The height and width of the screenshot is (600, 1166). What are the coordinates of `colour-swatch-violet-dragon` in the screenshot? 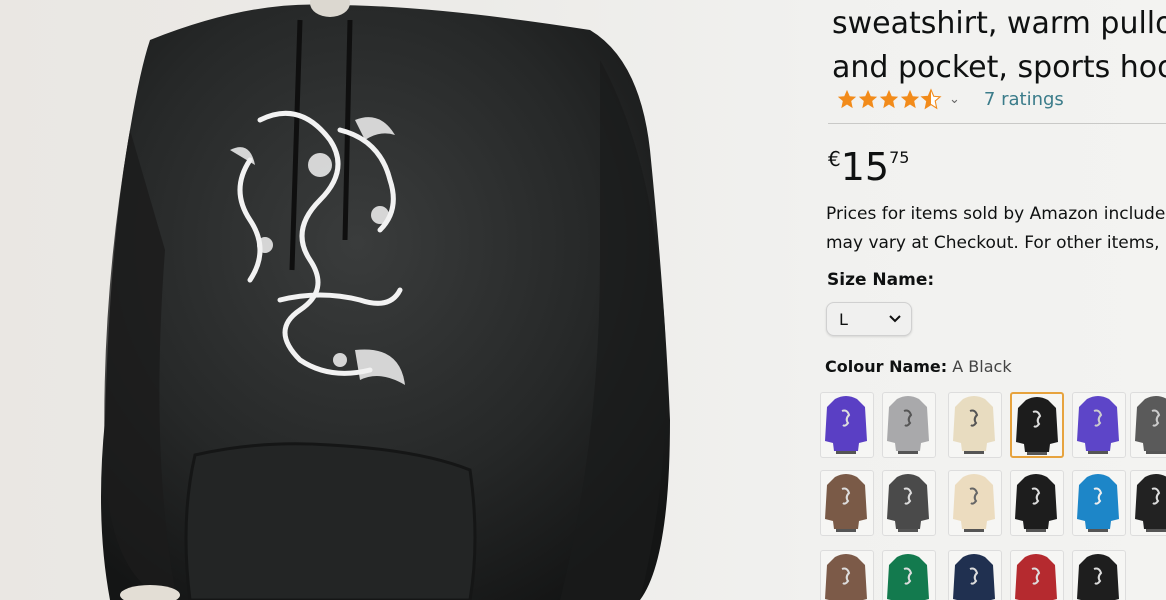 It's located at (1099, 425).